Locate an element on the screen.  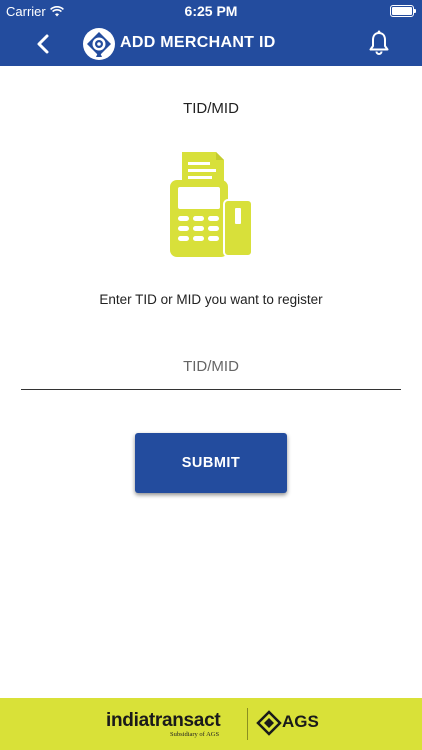
app-header: Carrier 6:25 PM ADD MERCHANT ID is located at coordinates (211, 33).